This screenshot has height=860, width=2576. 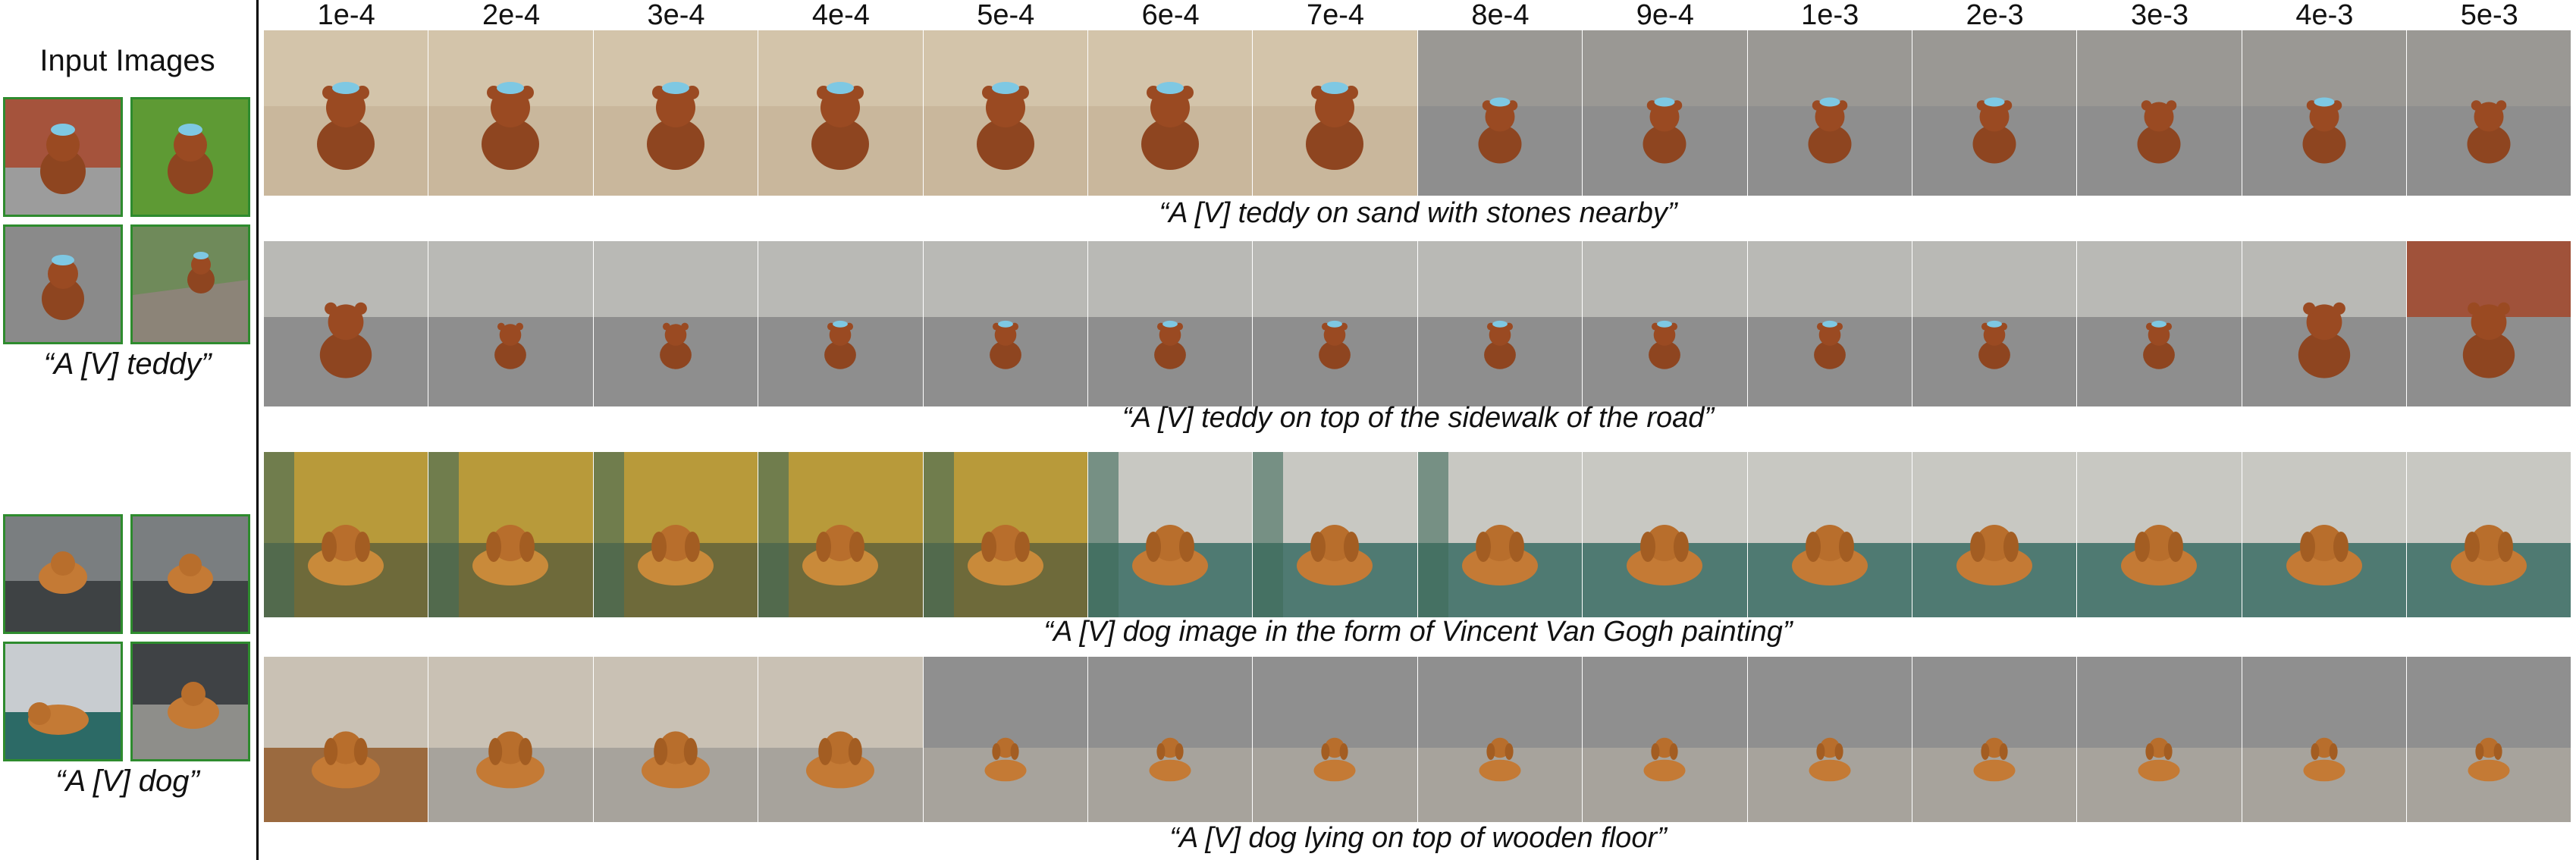 What do you see at coordinates (676, 15) in the screenshot?
I see `lr-label: 3e-4` at bounding box center [676, 15].